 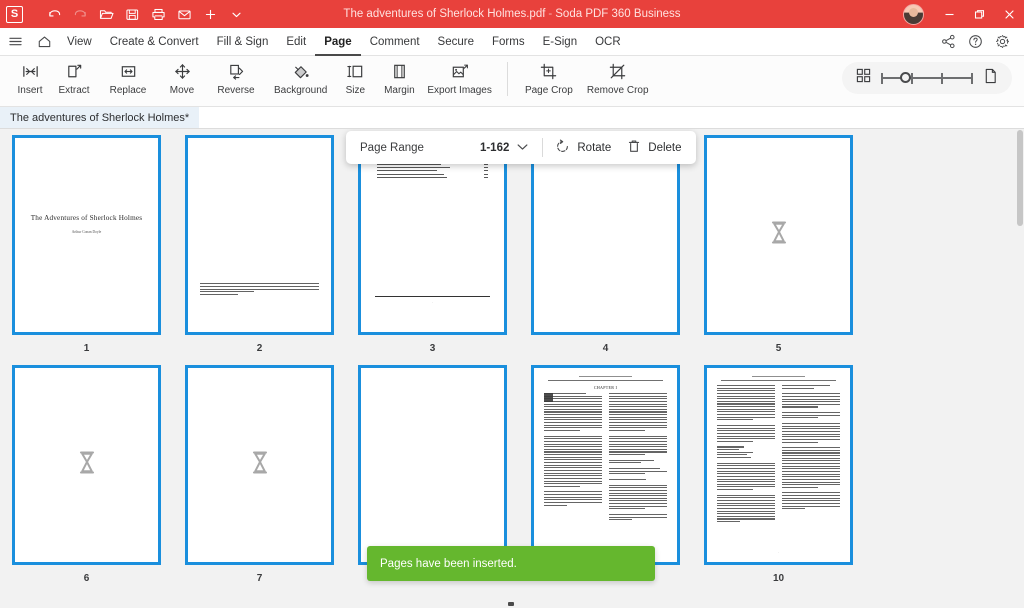 What do you see at coordinates (158, 14) in the screenshot?
I see `print-icon` at bounding box center [158, 14].